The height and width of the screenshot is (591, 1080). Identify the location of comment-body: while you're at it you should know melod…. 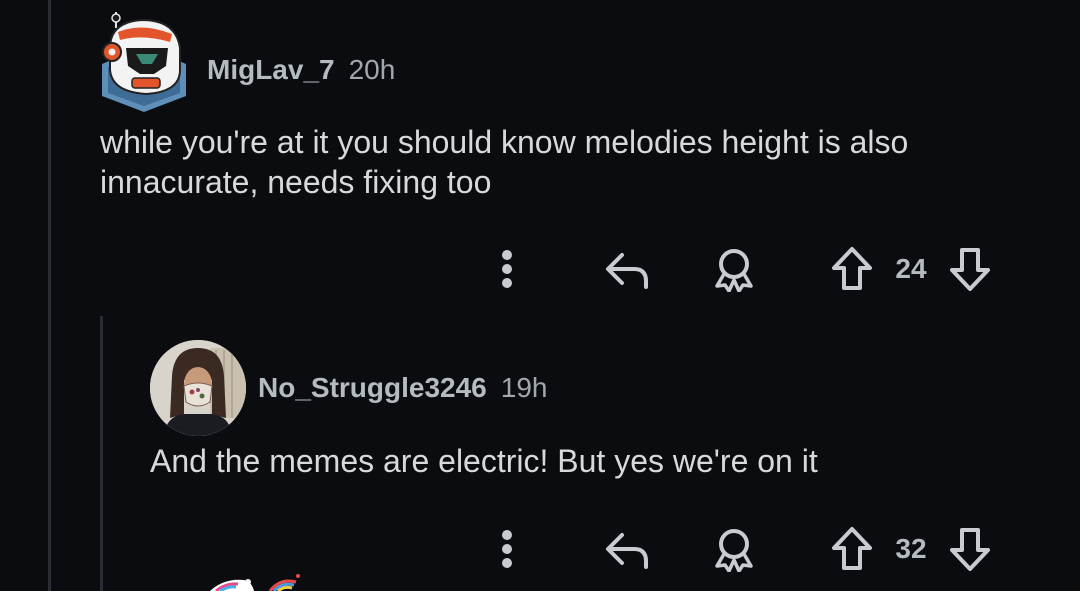
(504, 162).